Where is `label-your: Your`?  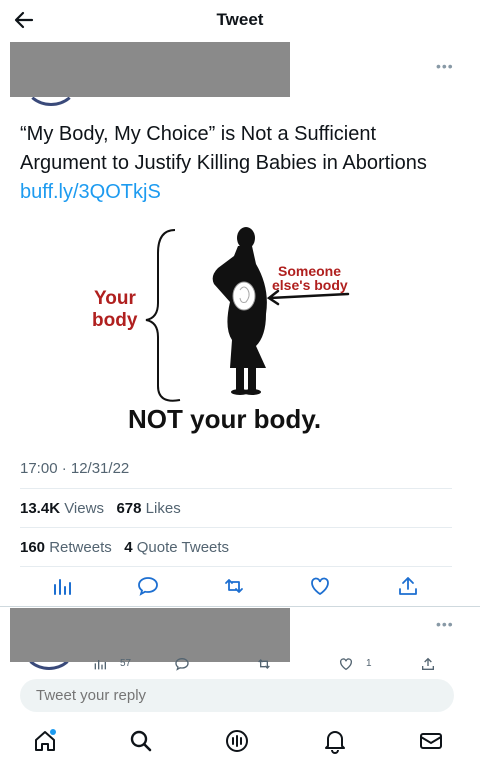 label-your: Your is located at coordinates (115, 298).